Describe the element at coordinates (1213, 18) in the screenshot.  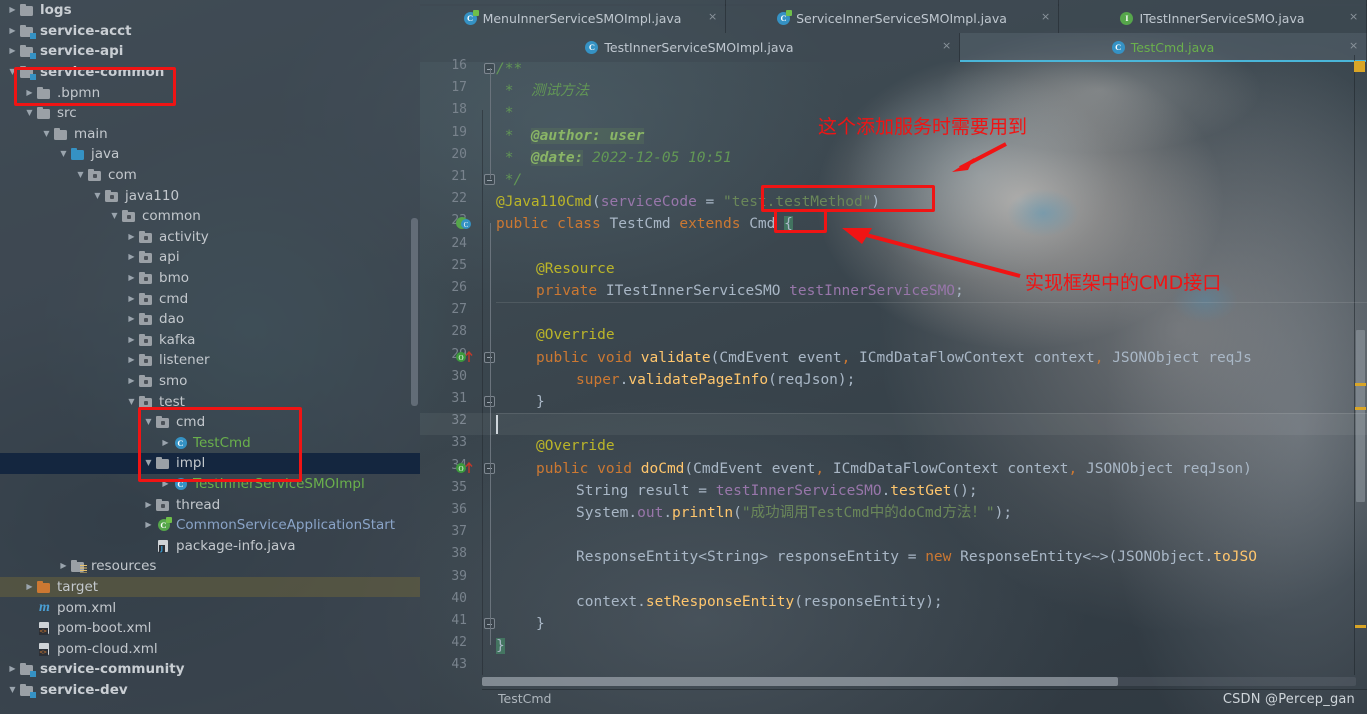
I see `editor-tab-itestinnerservicesmo: I ITestInnerServiceSMO.java ×` at that location.